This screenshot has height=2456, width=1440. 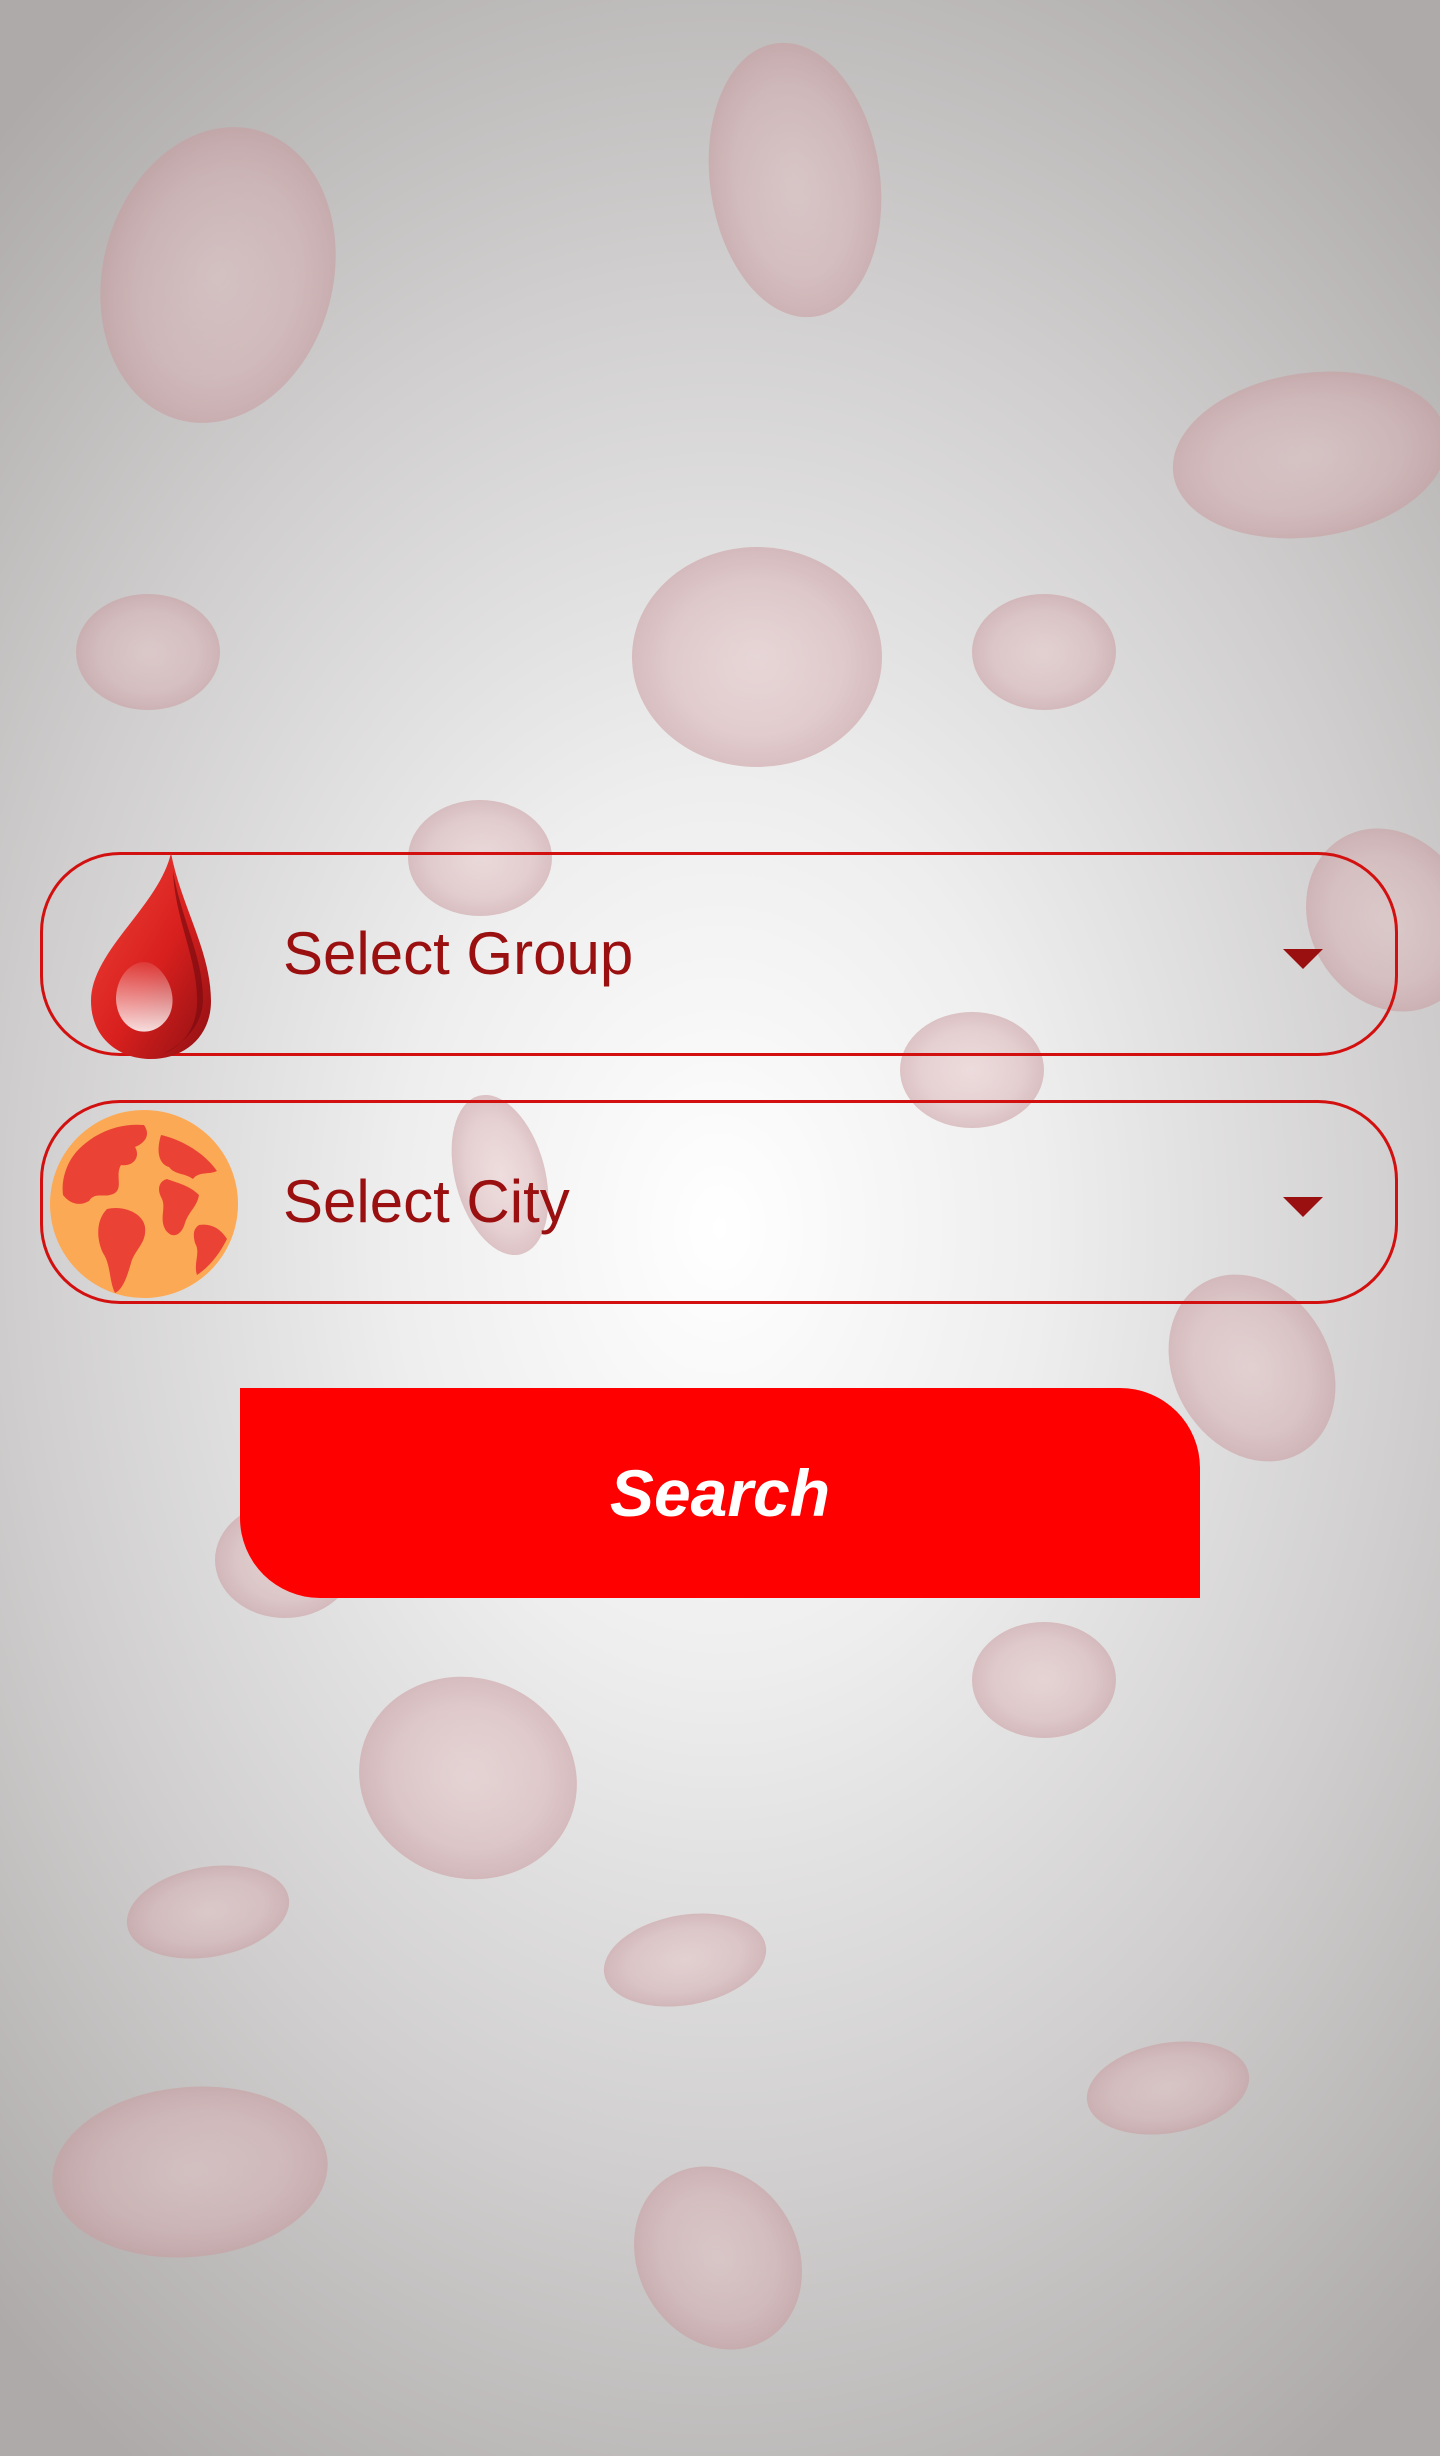 What do you see at coordinates (719, 955) in the screenshot?
I see `blood-group-select: Select Group` at bounding box center [719, 955].